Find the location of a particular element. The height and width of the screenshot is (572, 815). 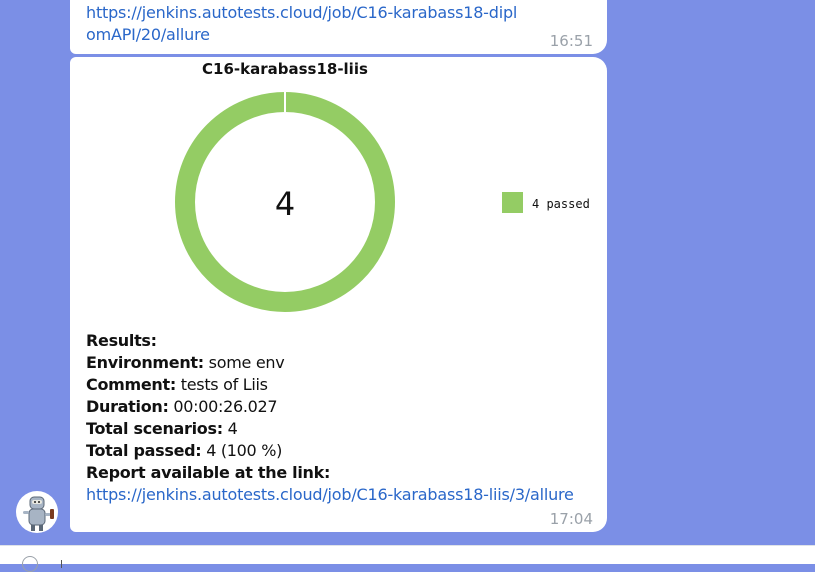

legend-label: 4 passed is located at coordinates (561, 204).